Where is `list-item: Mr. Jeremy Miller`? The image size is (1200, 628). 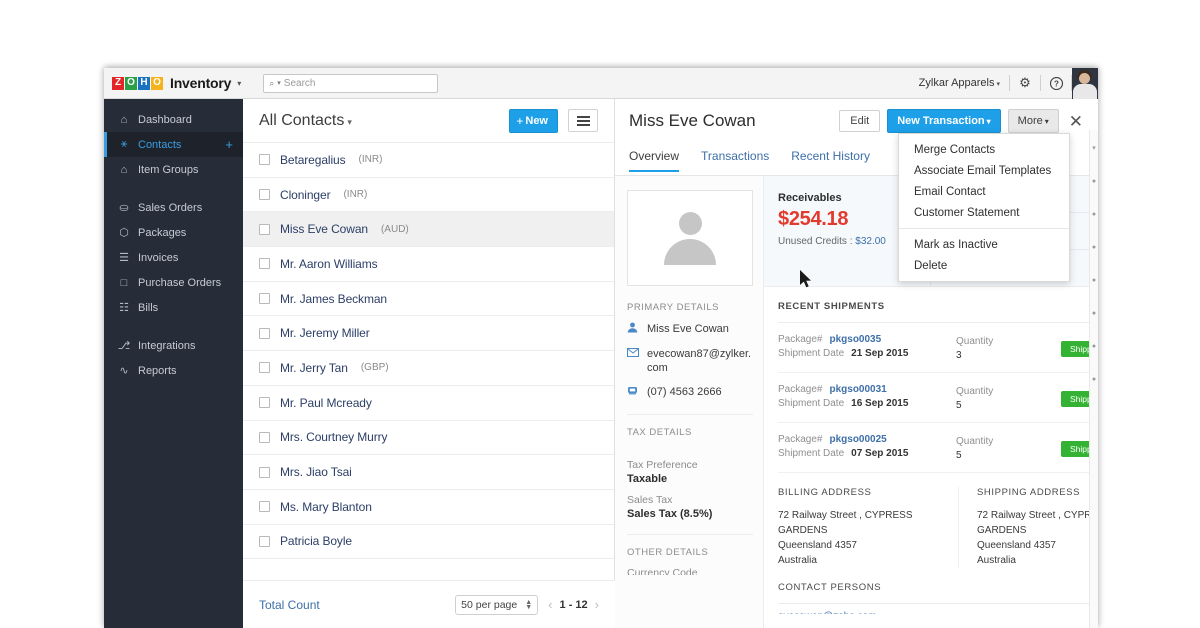
list-item: Mr. Jeremy Miller is located at coordinates (428, 334).